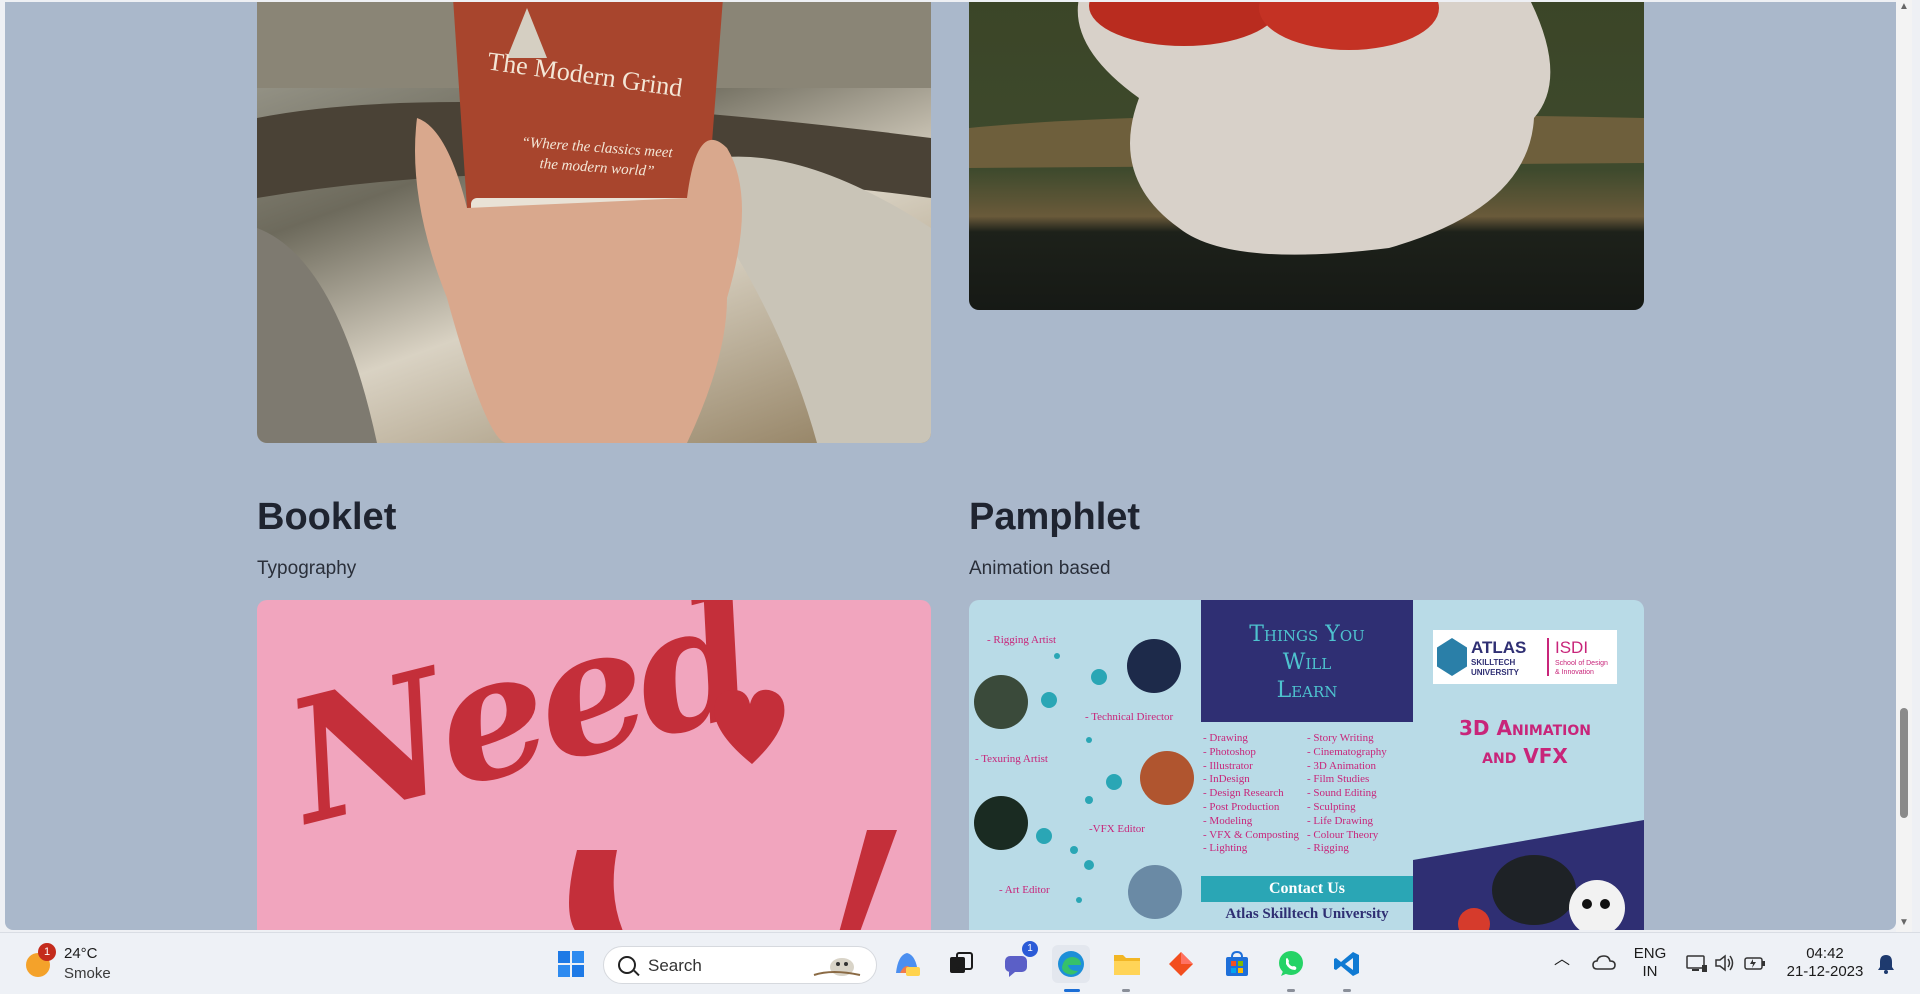  What do you see at coordinates (1307, 634) in the screenshot?
I see `pamphlet-heading-1: Things You` at bounding box center [1307, 634].